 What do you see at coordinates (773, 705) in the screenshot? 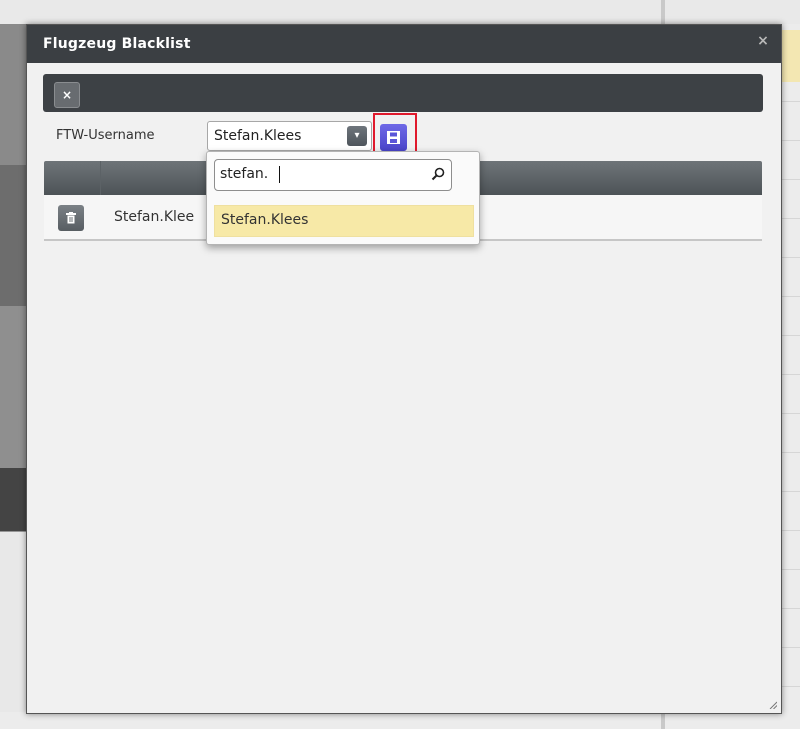
I see `resize-grip-icon` at bounding box center [773, 705].